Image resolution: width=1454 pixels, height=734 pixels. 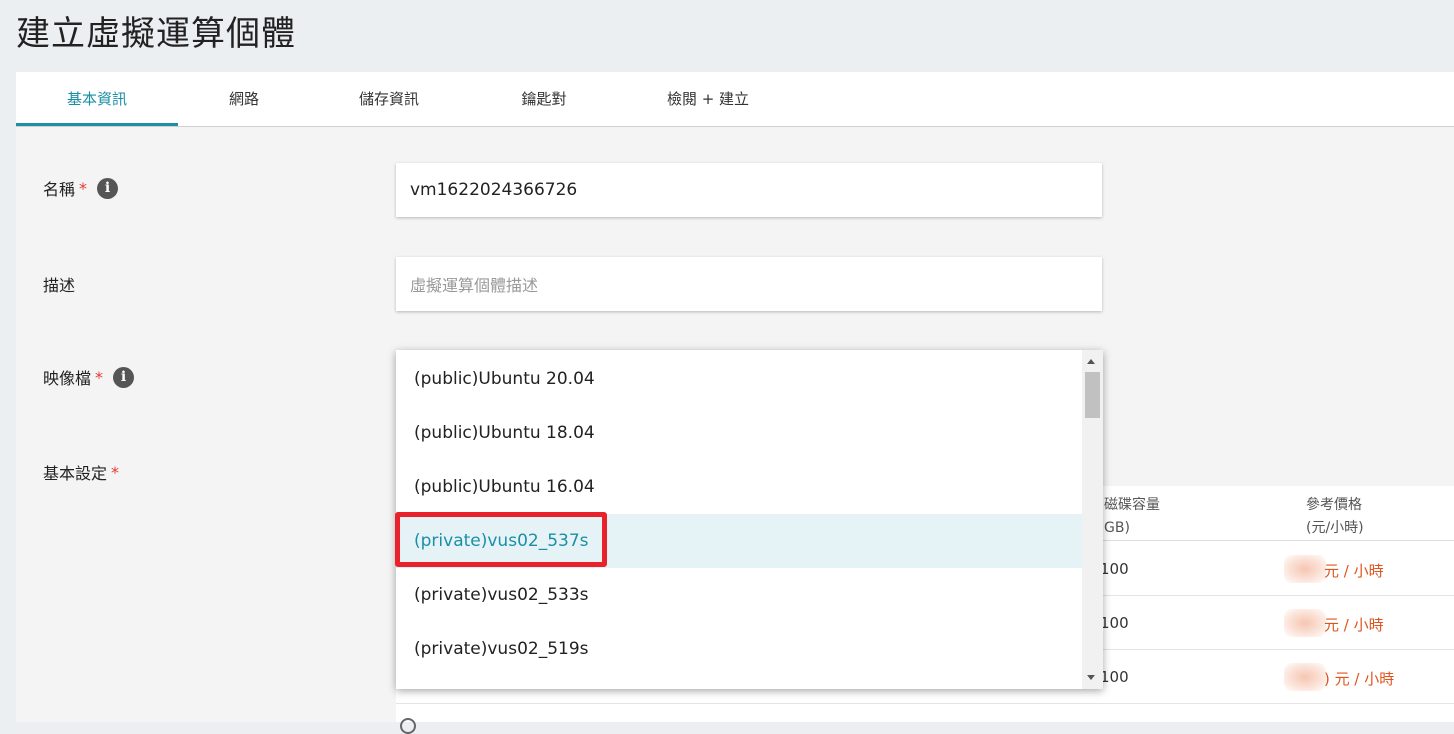 I want to click on dropdown-option: (public)Ubuntu 18.04, so click(x=739, y=433).